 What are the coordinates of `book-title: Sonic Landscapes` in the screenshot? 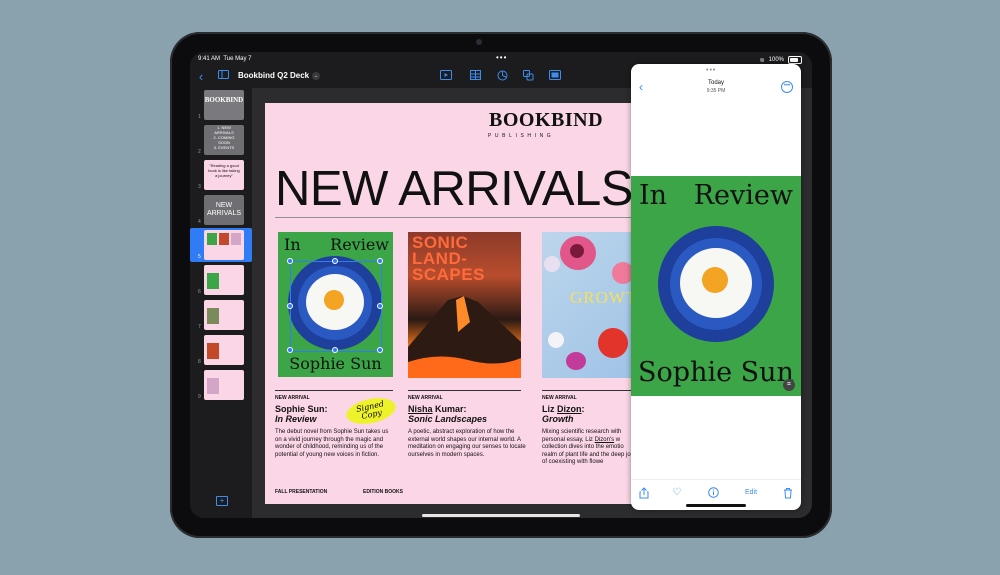 It's located at (448, 419).